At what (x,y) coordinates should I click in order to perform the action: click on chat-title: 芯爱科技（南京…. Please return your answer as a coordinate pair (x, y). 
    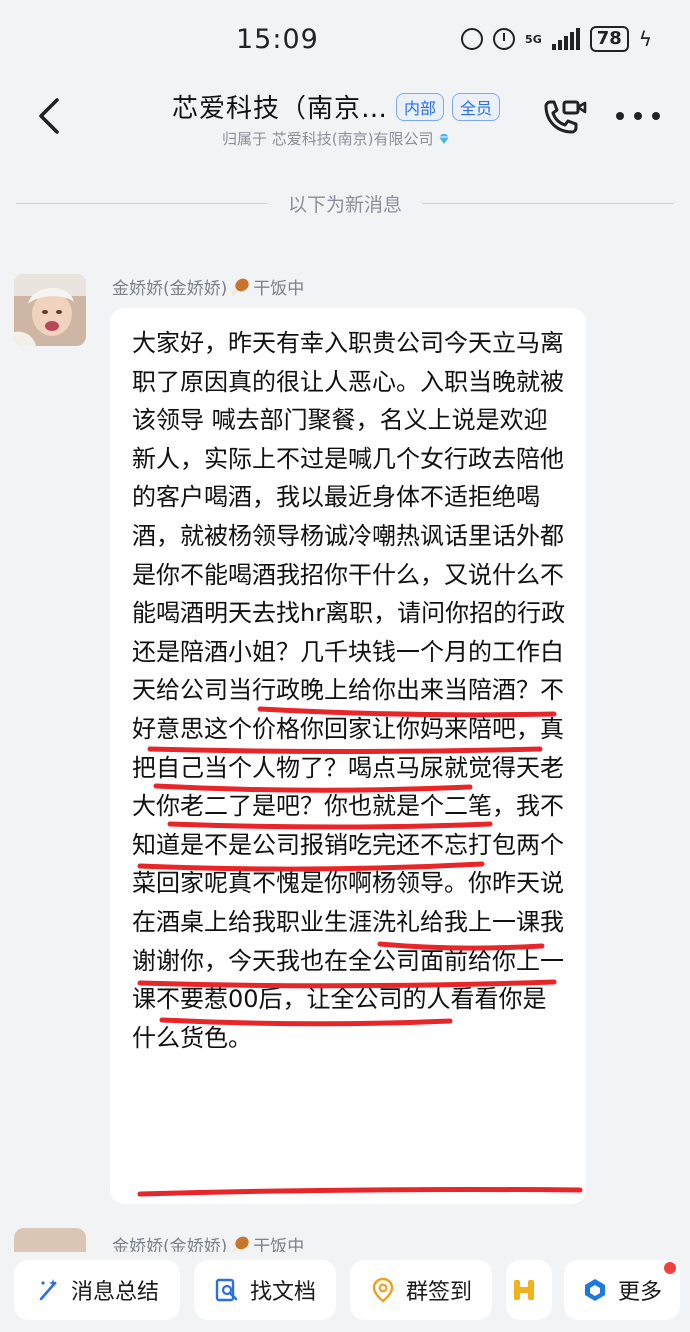
    Looking at the image, I should click on (280, 109).